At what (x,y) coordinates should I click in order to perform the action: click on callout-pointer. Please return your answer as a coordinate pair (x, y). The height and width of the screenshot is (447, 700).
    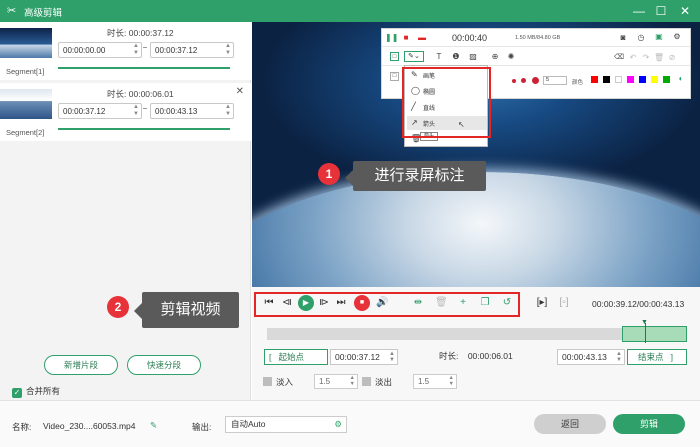
    Looking at the image, I should click on (138, 311).